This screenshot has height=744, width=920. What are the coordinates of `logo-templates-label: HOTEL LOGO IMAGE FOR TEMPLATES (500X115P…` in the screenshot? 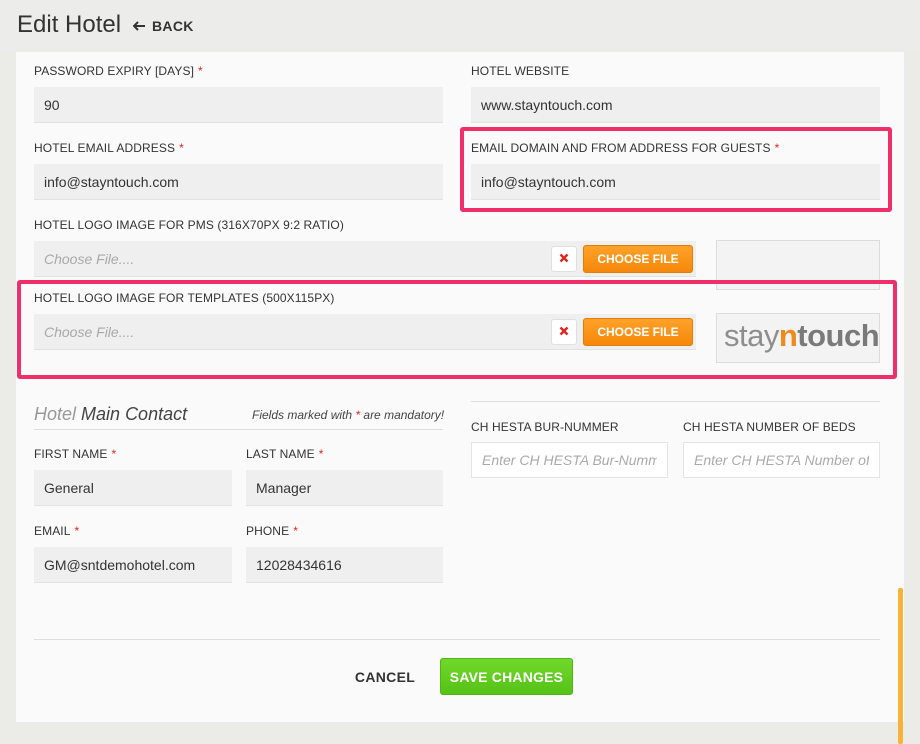 It's located at (184, 298).